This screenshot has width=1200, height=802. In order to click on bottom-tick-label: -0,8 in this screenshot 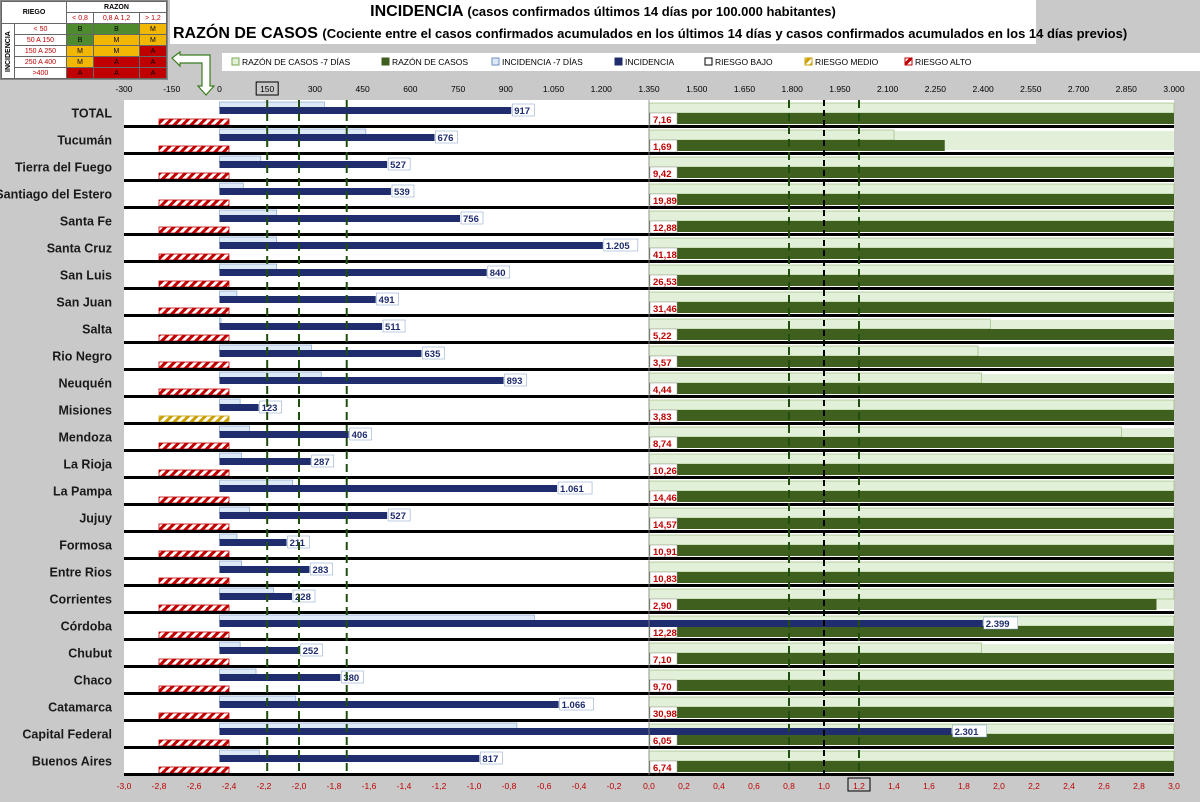, I will do `click(509, 786)`.